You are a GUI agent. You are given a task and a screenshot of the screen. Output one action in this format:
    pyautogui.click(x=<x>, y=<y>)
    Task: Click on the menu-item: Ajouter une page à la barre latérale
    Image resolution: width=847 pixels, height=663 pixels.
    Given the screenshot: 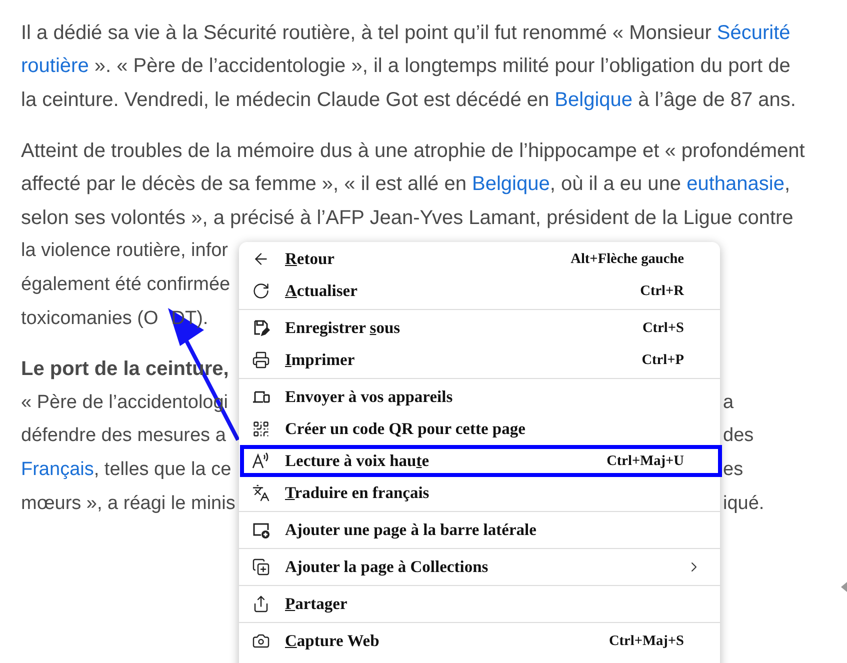 What is the action you would take?
    pyautogui.click(x=481, y=530)
    